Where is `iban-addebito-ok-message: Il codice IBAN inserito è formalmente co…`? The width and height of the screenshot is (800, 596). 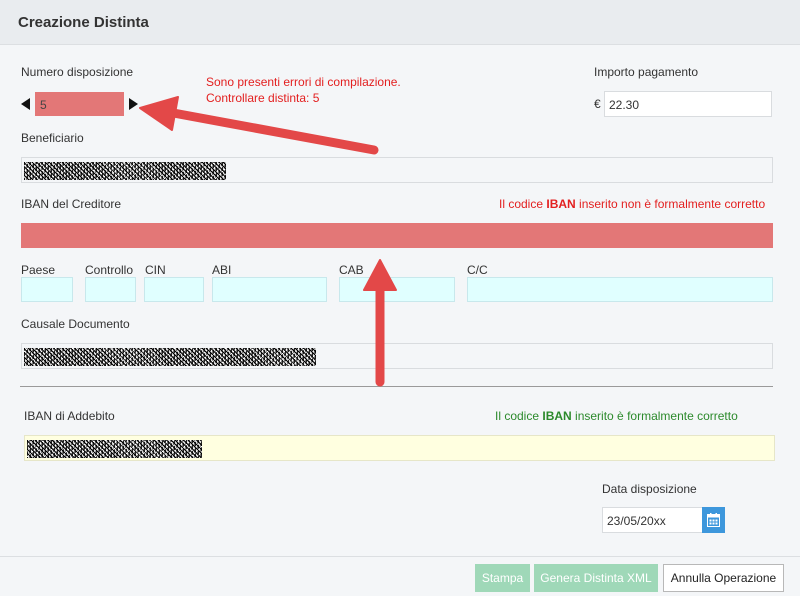
iban-addebito-ok-message: Il codice IBAN inserito è formalmente co… is located at coordinates (616, 416).